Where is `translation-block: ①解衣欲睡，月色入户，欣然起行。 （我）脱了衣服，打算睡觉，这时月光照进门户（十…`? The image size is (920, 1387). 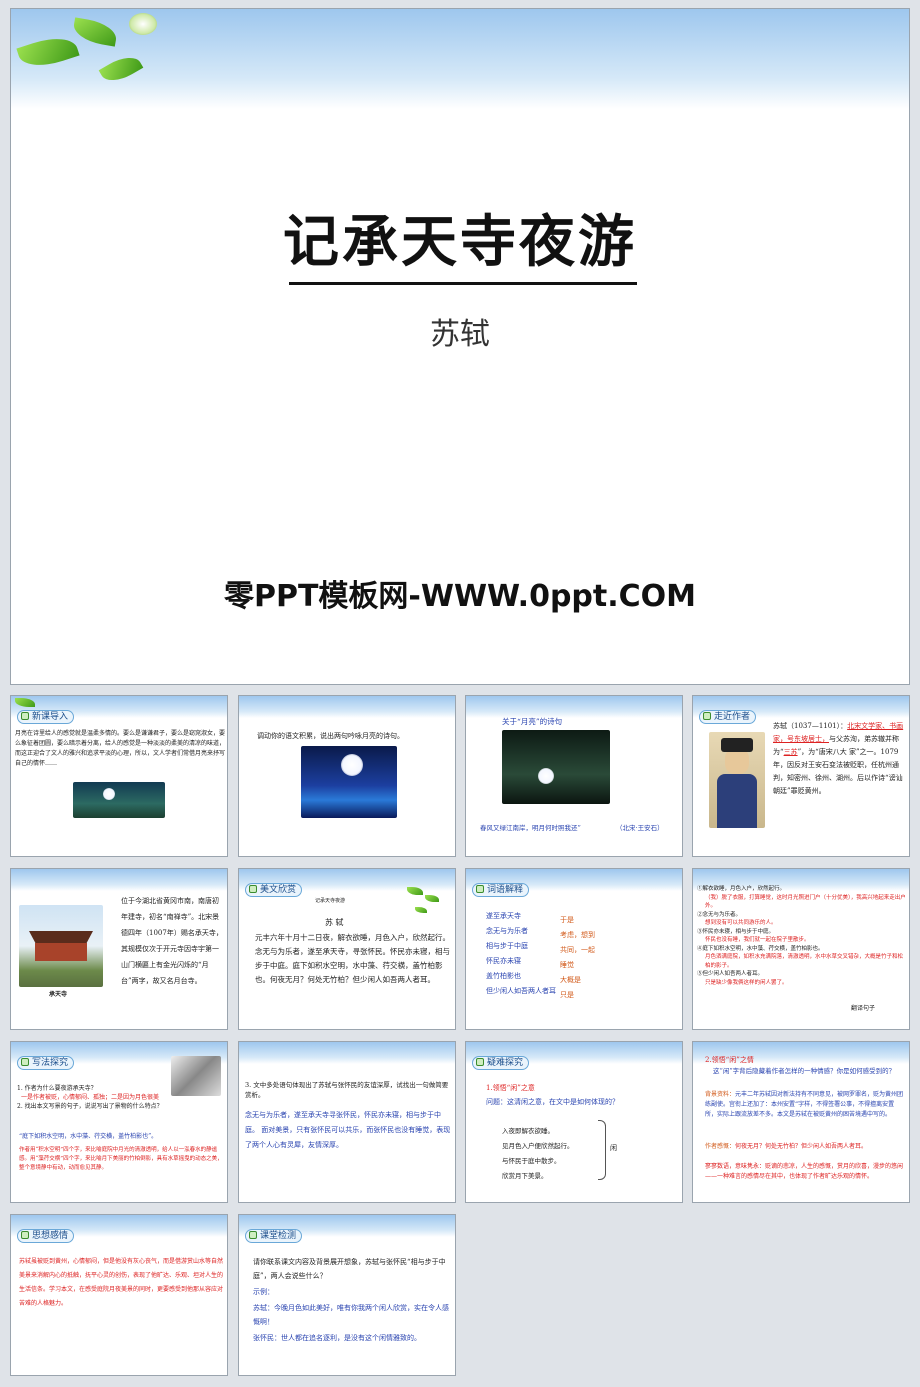
translation-block: ①解衣欲睡，月色入户，欣然起行。 （我）脱了衣服，打算睡觉，这时月光照进门户（十… is located at coordinates (801, 936).